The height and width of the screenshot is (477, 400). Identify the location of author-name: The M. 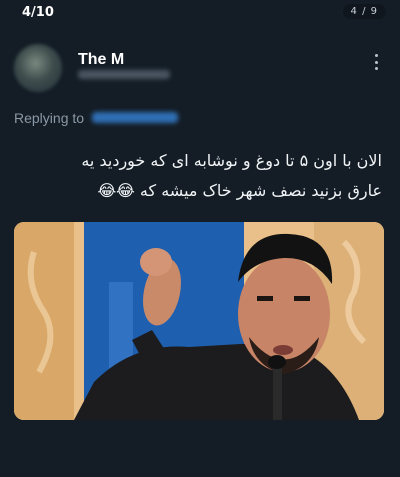
(101, 60).